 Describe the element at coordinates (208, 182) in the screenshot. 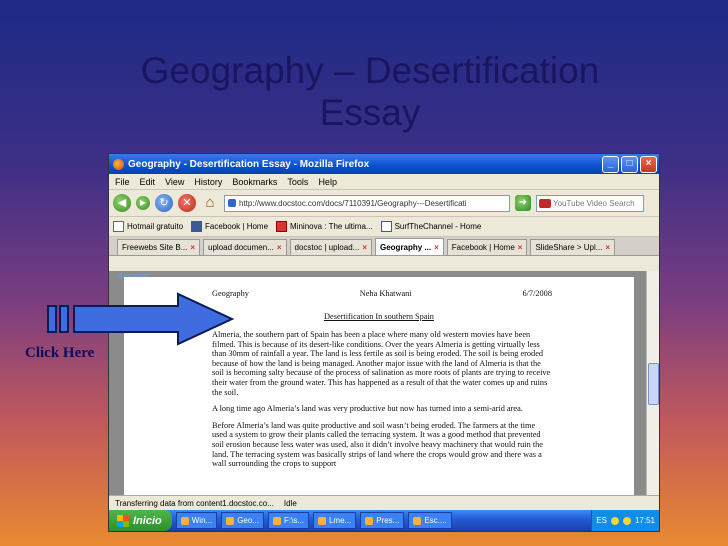

I see `menu-history: History` at that location.